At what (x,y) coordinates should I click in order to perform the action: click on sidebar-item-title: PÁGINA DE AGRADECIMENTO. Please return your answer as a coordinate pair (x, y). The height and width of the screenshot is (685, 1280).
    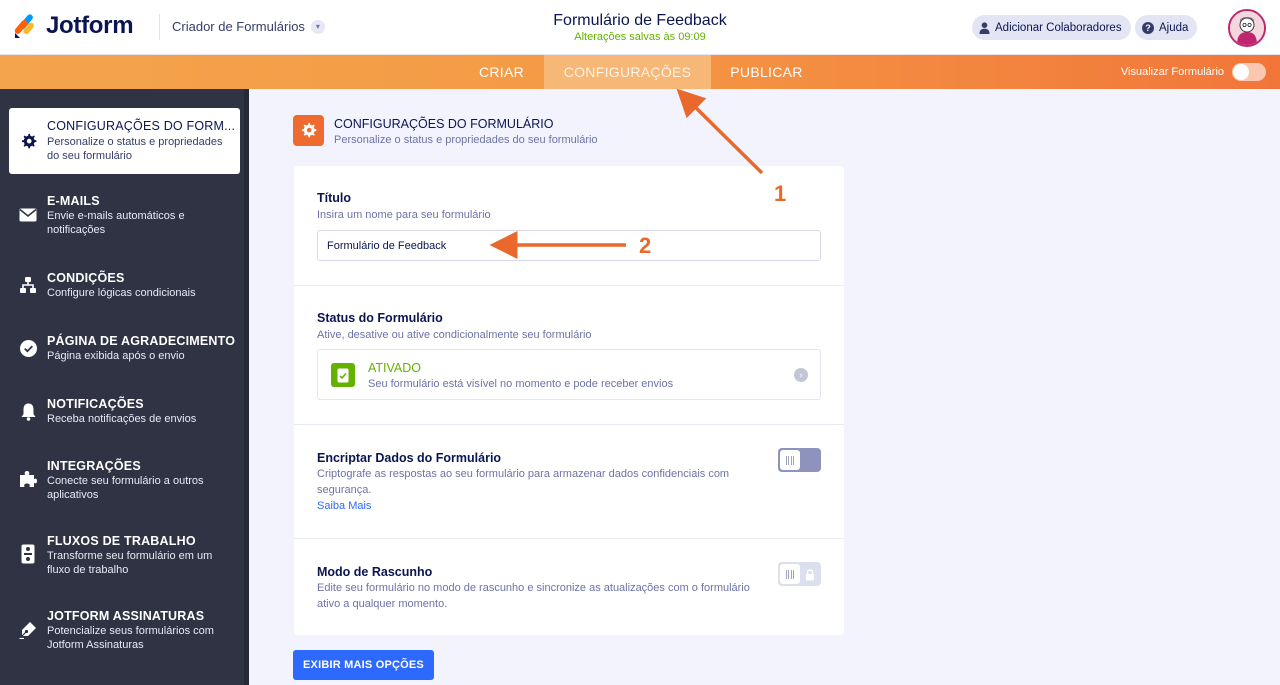
    Looking at the image, I should click on (141, 341).